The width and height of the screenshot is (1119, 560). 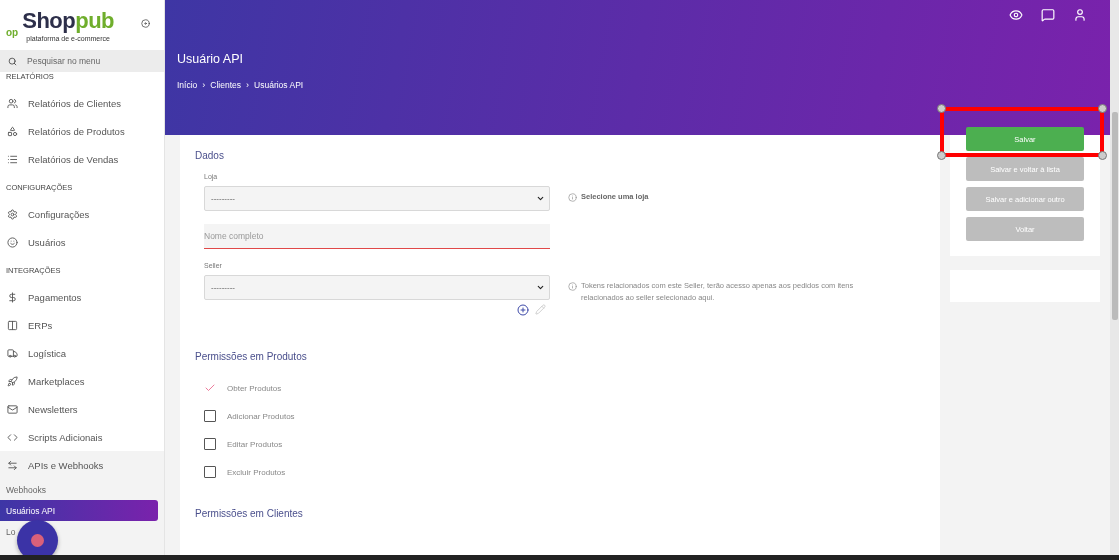 What do you see at coordinates (261, 416) in the screenshot?
I see `checkbox-label: Adicionar Produtos` at bounding box center [261, 416].